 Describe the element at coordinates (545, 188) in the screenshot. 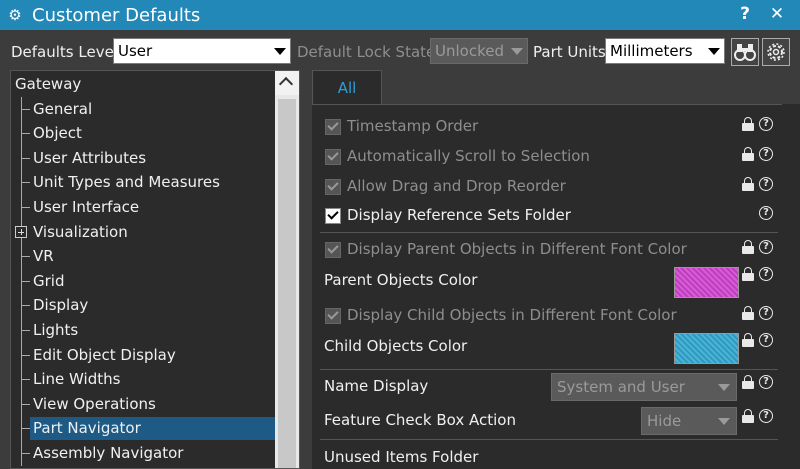

I see `drag-drop-row: Allow Drag and Drop Reorder ?` at that location.